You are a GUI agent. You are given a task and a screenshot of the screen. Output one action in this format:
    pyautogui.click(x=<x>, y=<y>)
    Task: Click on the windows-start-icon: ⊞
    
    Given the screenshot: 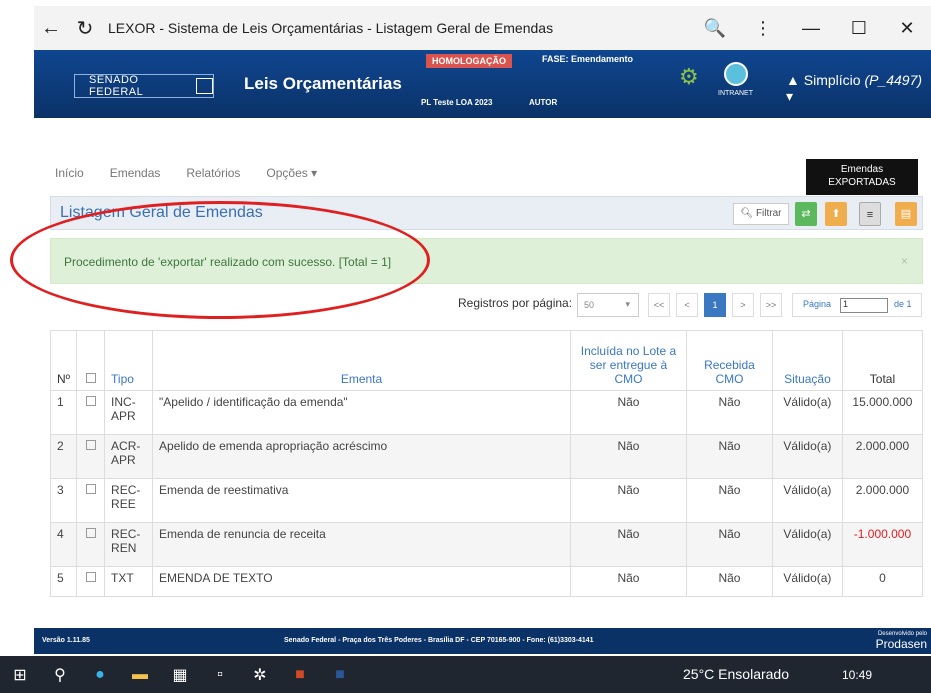 What is the action you would take?
    pyautogui.click(x=20, y=675)
    